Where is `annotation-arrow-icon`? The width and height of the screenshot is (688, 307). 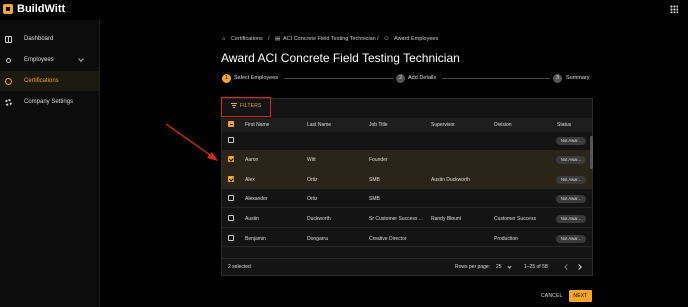
annotation-arrow-icon is located at coordinates (191, 142).